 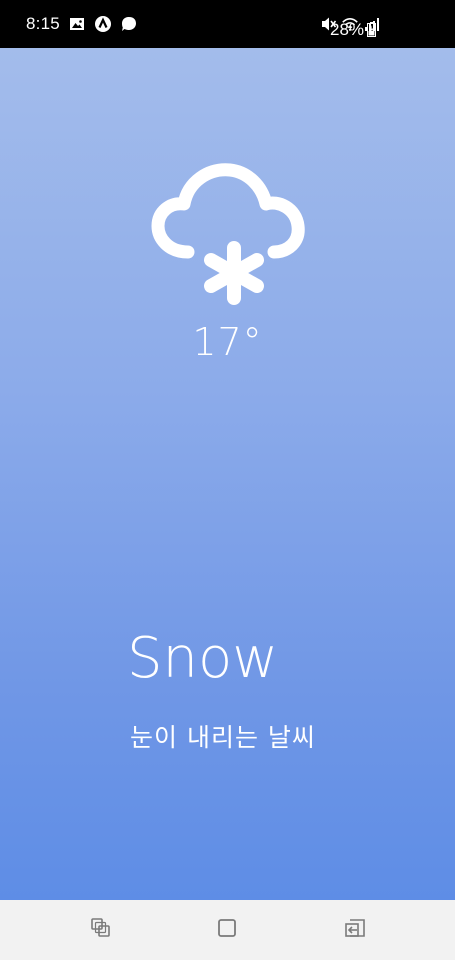 I want to click on recent-apps-icon, so click(x=101, y=930).